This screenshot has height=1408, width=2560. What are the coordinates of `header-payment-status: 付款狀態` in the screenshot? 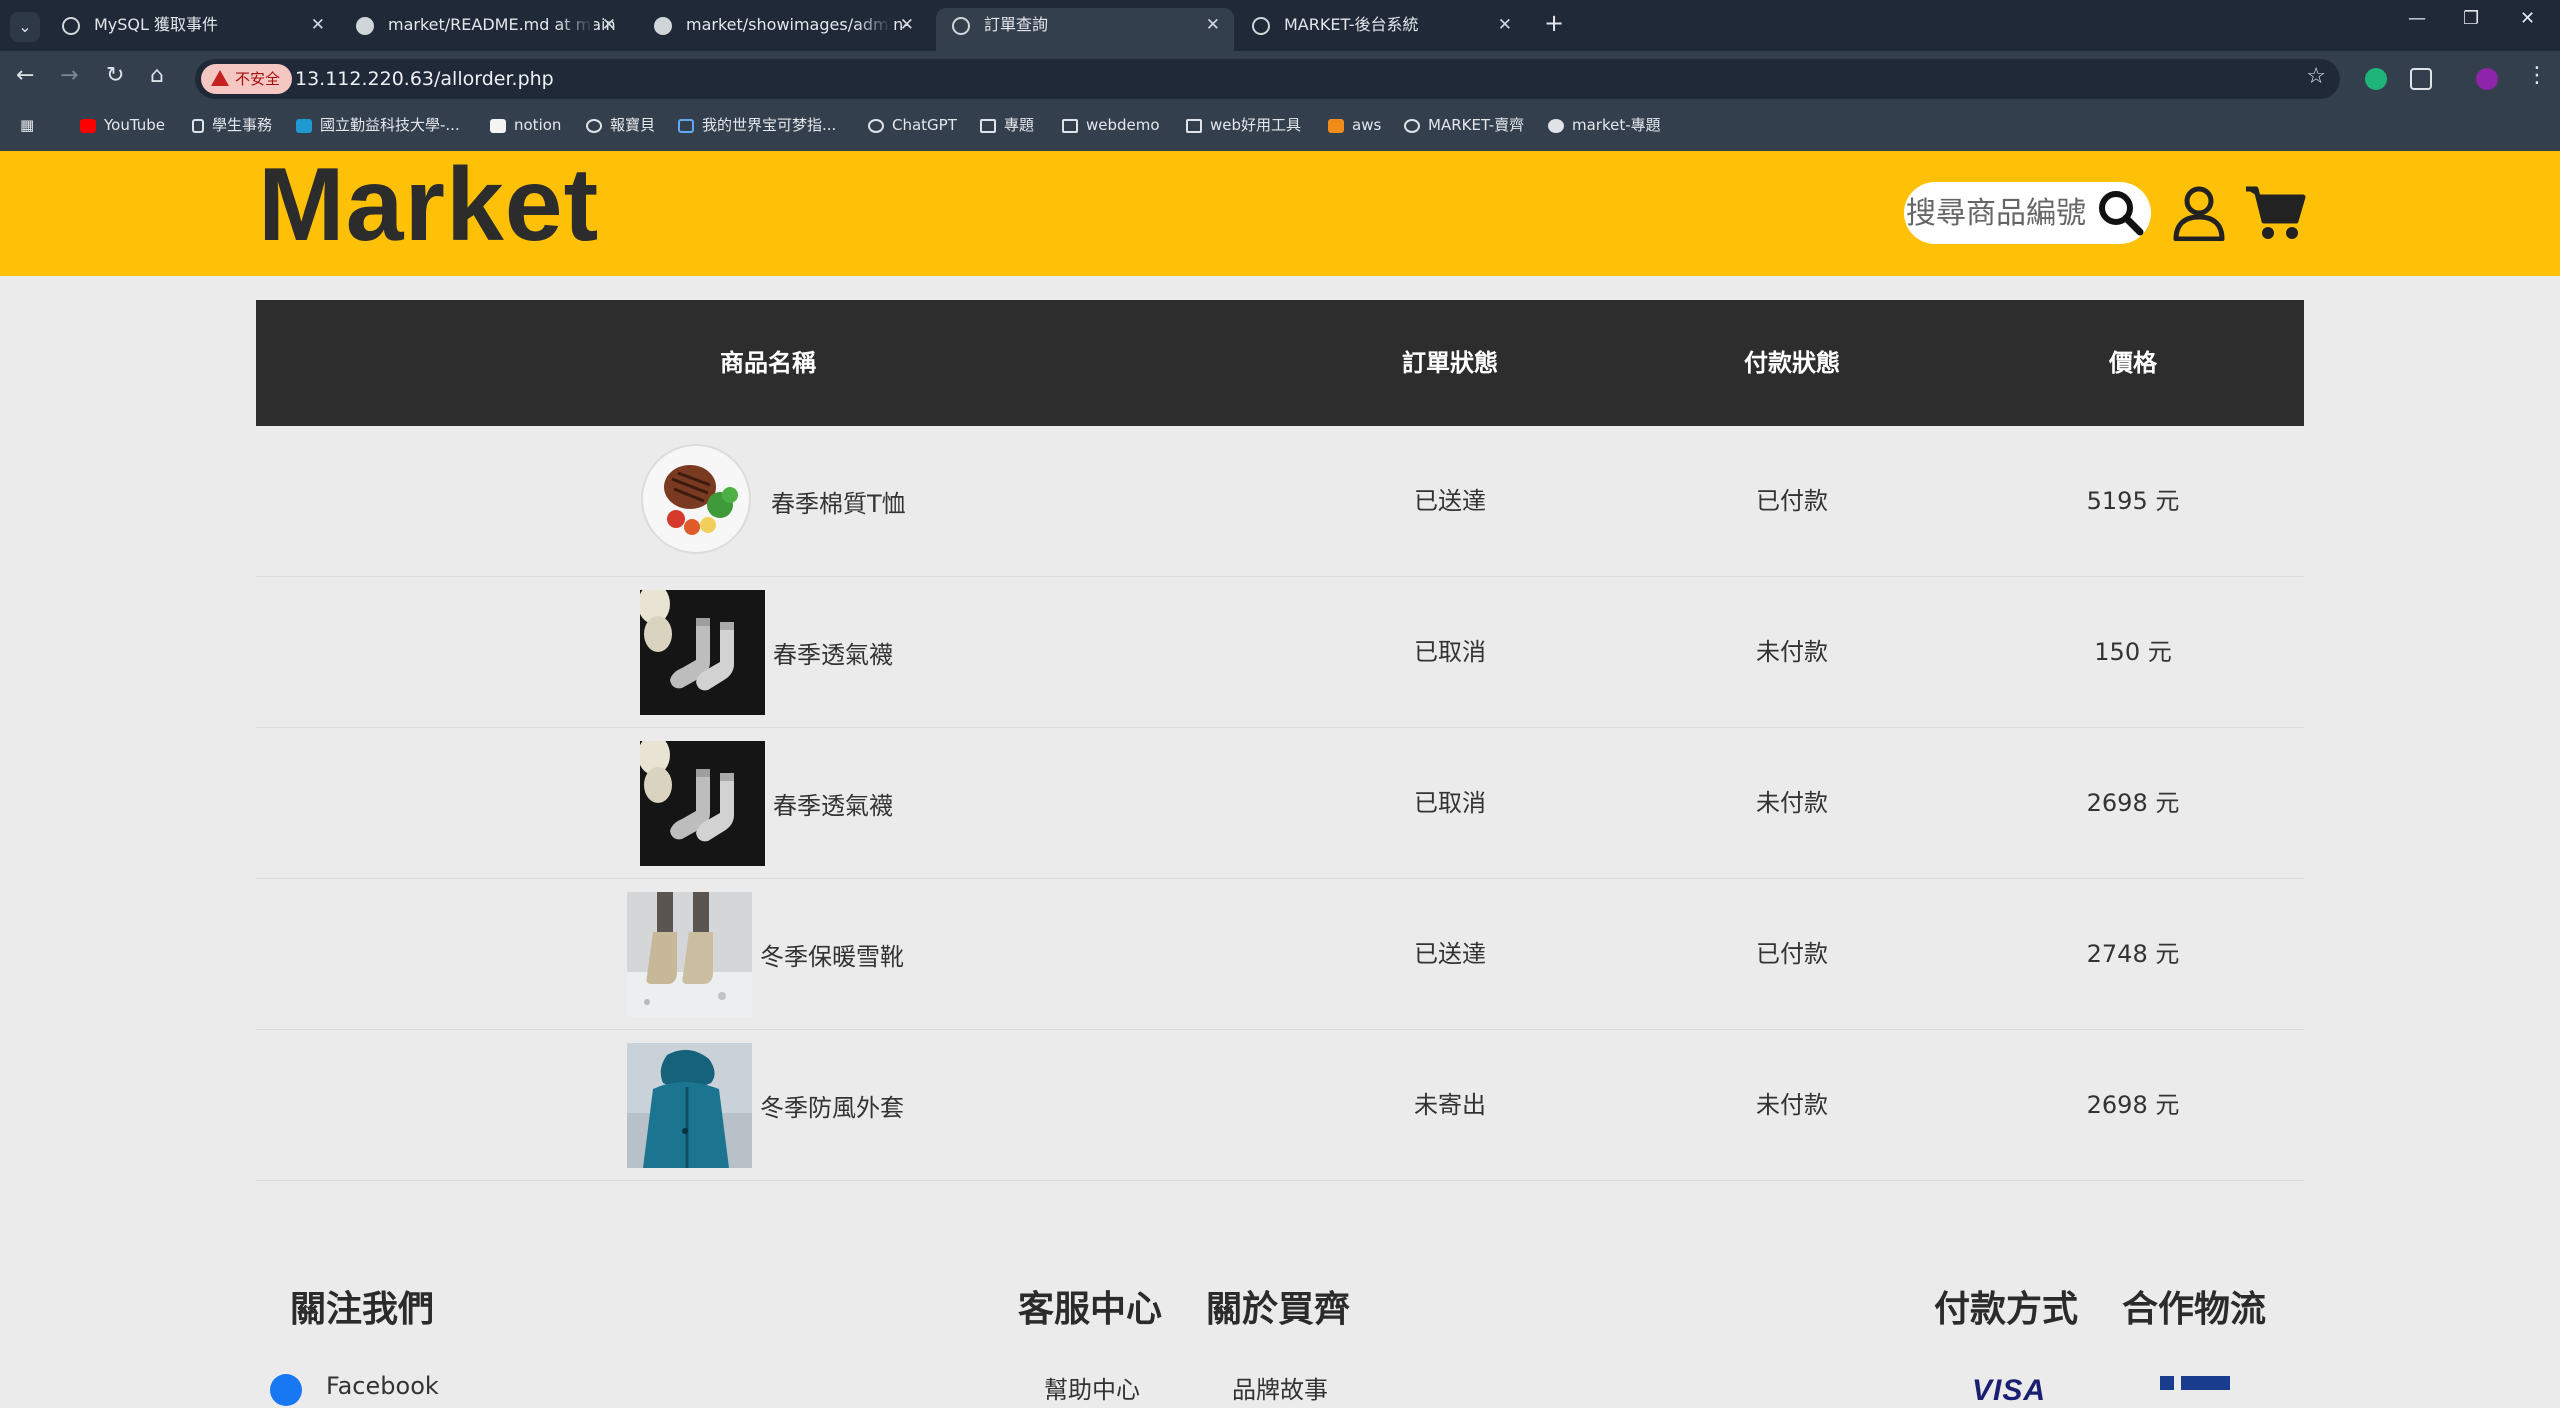 It's located at (1792, 363).